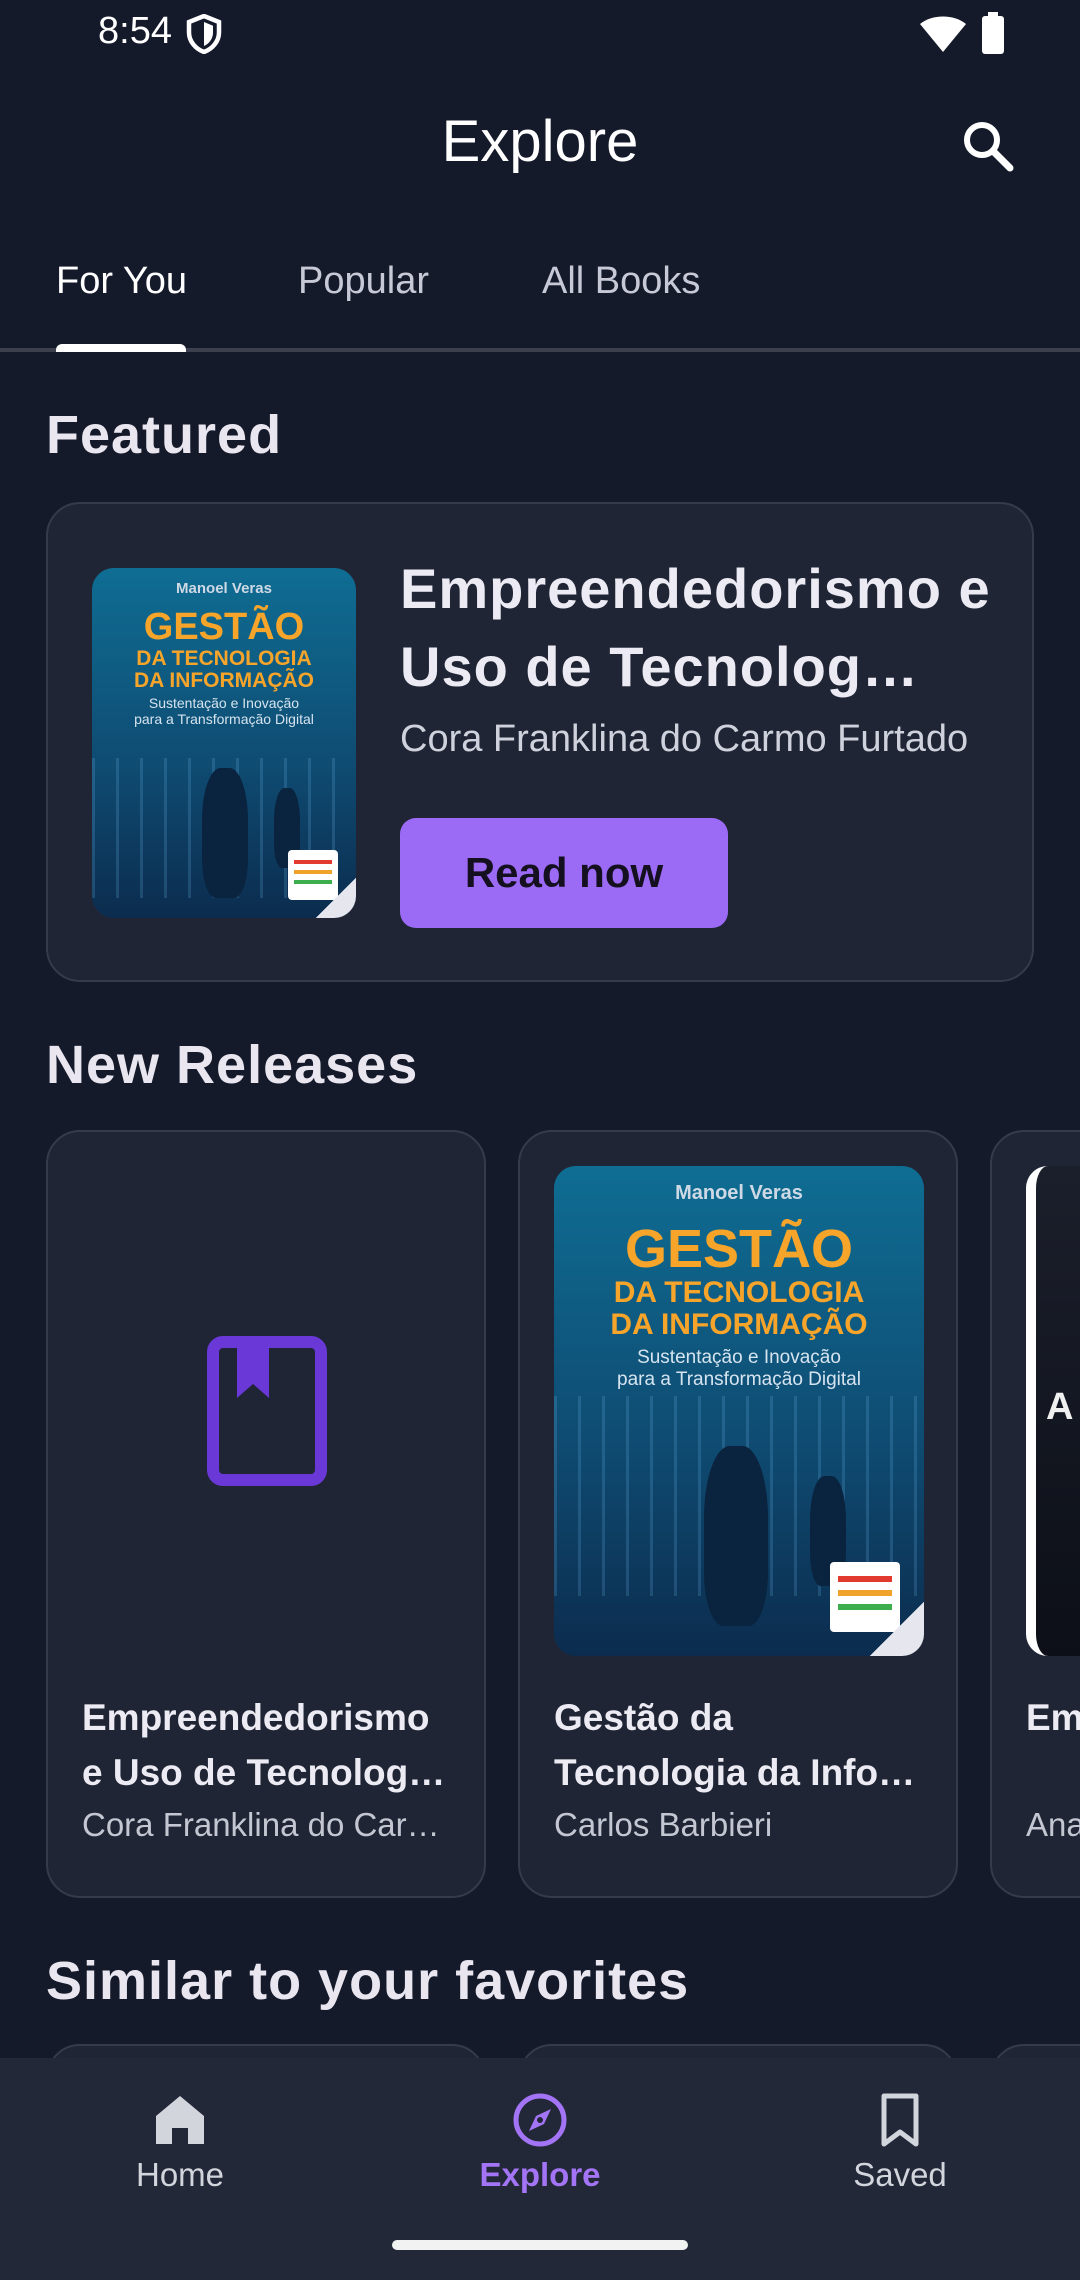 Image resolution: width=1080 pixels, height=2280 pixels. What do you see at coordinates (363, 281) in the screenshot?
I see `tab-popular: Popular` at bounding box center [363, 281].